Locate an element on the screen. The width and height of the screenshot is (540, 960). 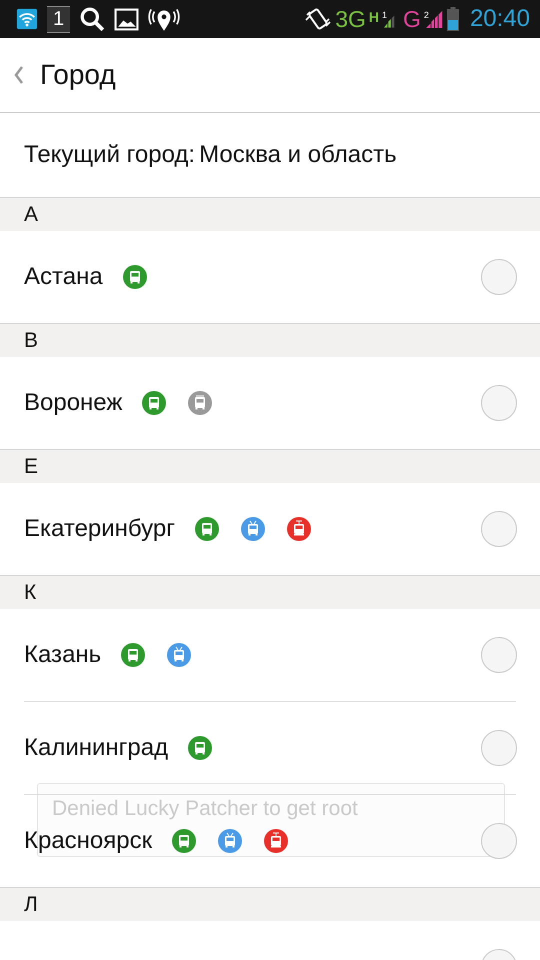
page-title: Город is located at coordinates (78, 75).